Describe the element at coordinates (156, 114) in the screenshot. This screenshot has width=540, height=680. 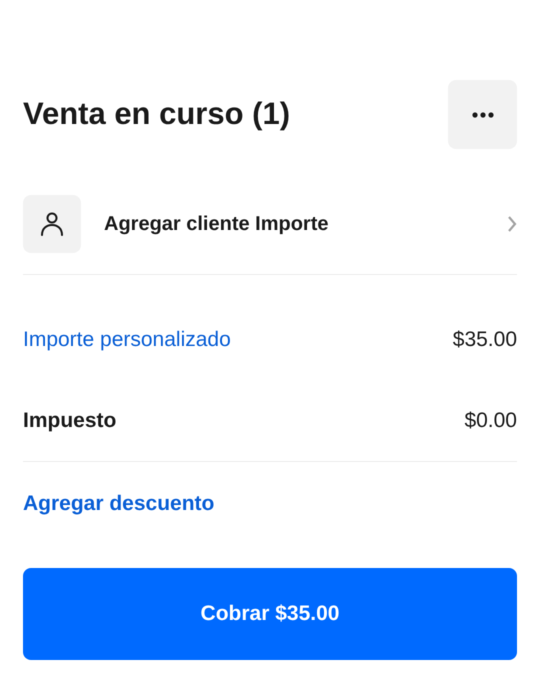
I see `page-title: Venta en curso (1)` at that location.